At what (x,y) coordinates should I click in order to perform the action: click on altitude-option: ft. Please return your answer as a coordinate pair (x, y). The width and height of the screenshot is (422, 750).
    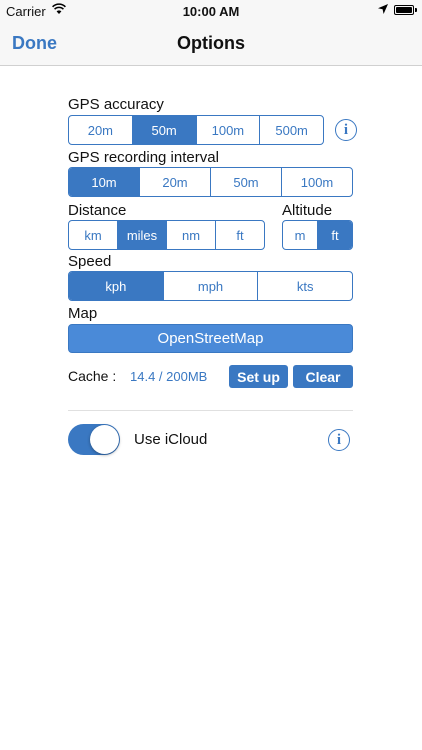
    Looking at the image, I should click on (334, 235).